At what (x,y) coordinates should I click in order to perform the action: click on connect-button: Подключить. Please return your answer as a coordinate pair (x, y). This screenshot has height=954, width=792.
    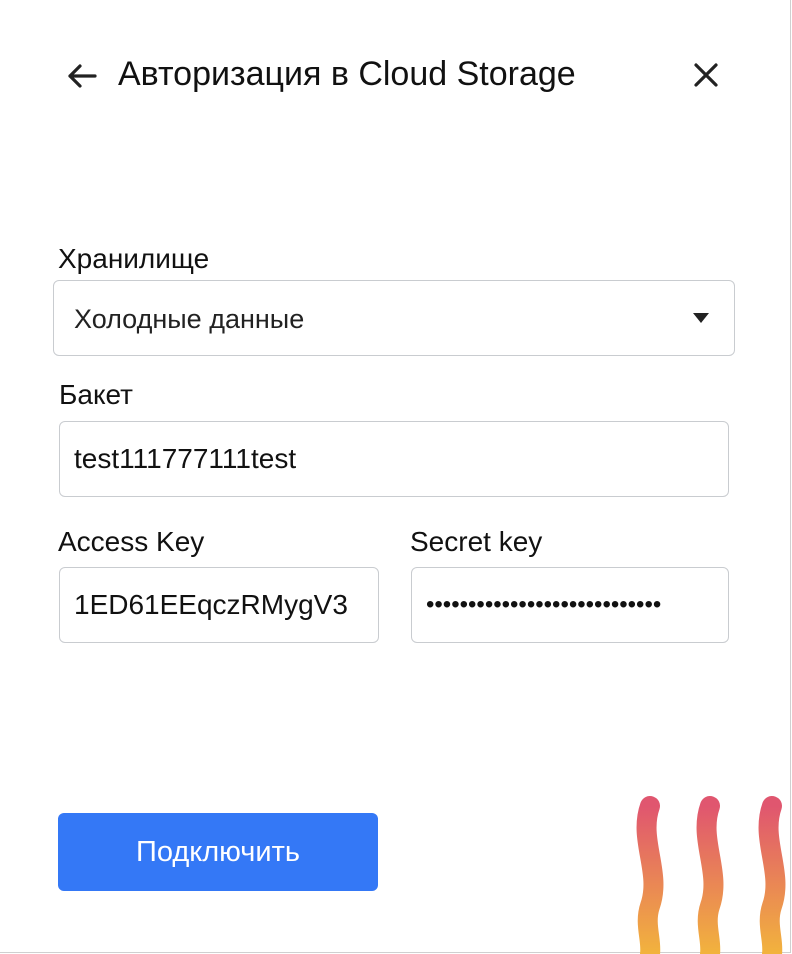
    Looking at the image, I should click on (218, 852).